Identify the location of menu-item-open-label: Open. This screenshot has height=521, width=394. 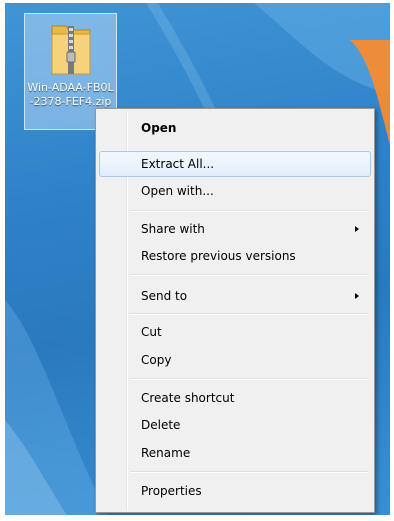
(159, 128).